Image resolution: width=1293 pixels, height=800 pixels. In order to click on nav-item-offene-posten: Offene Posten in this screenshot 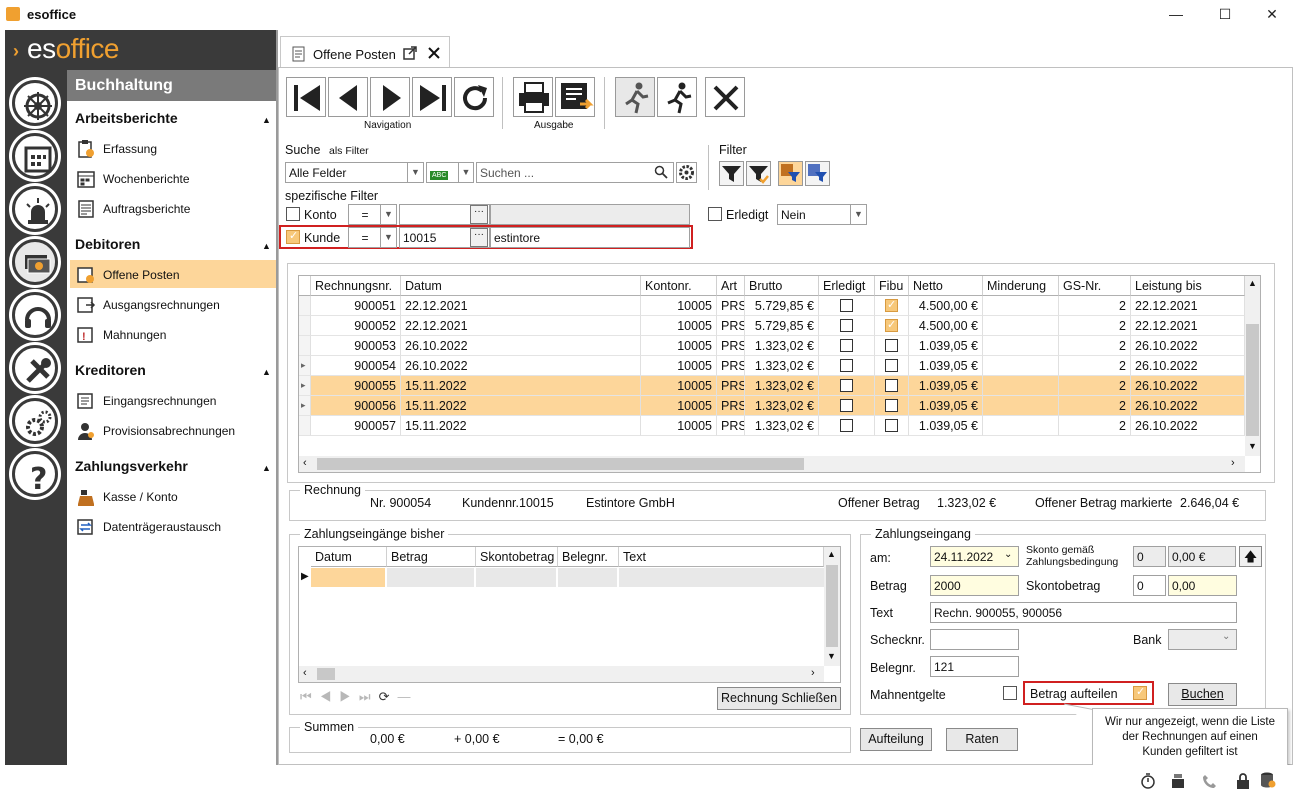, I will do `click(173, 274)`.